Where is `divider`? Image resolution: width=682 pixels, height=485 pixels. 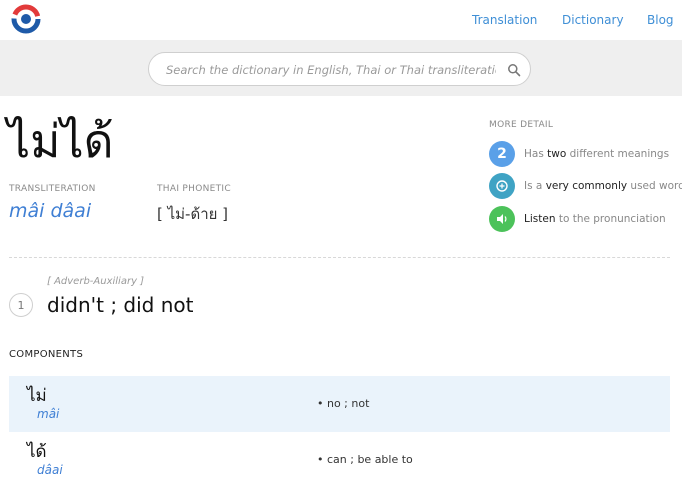 divider is located at coordinates (339, 257).